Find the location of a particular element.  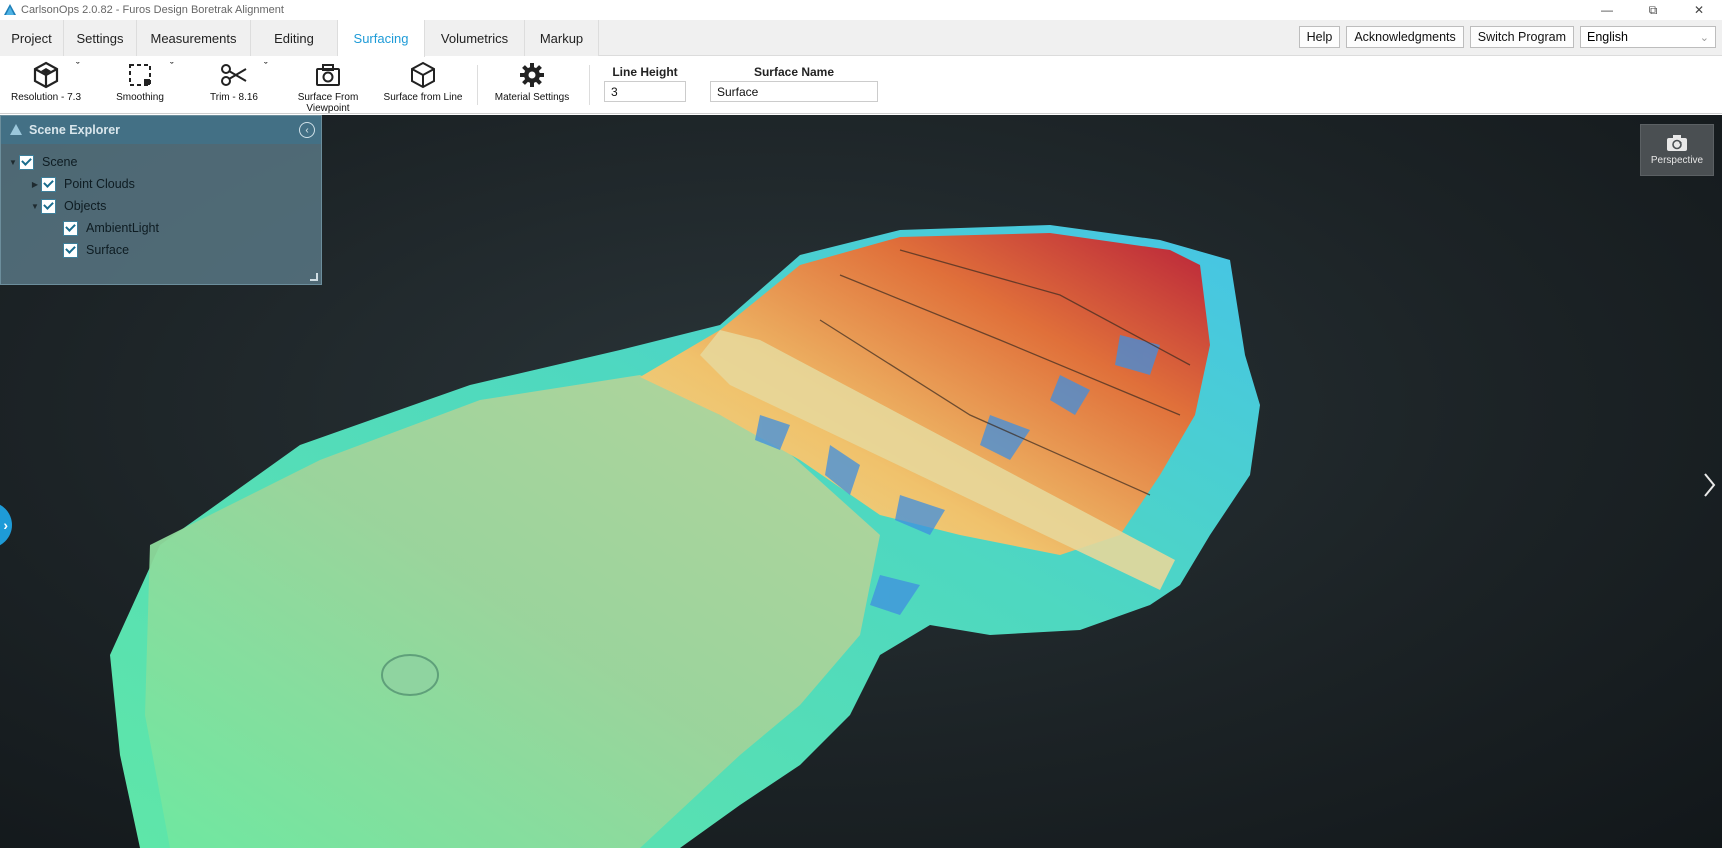

material-settings-label: Material Settings is located at coordinates (532, 97).